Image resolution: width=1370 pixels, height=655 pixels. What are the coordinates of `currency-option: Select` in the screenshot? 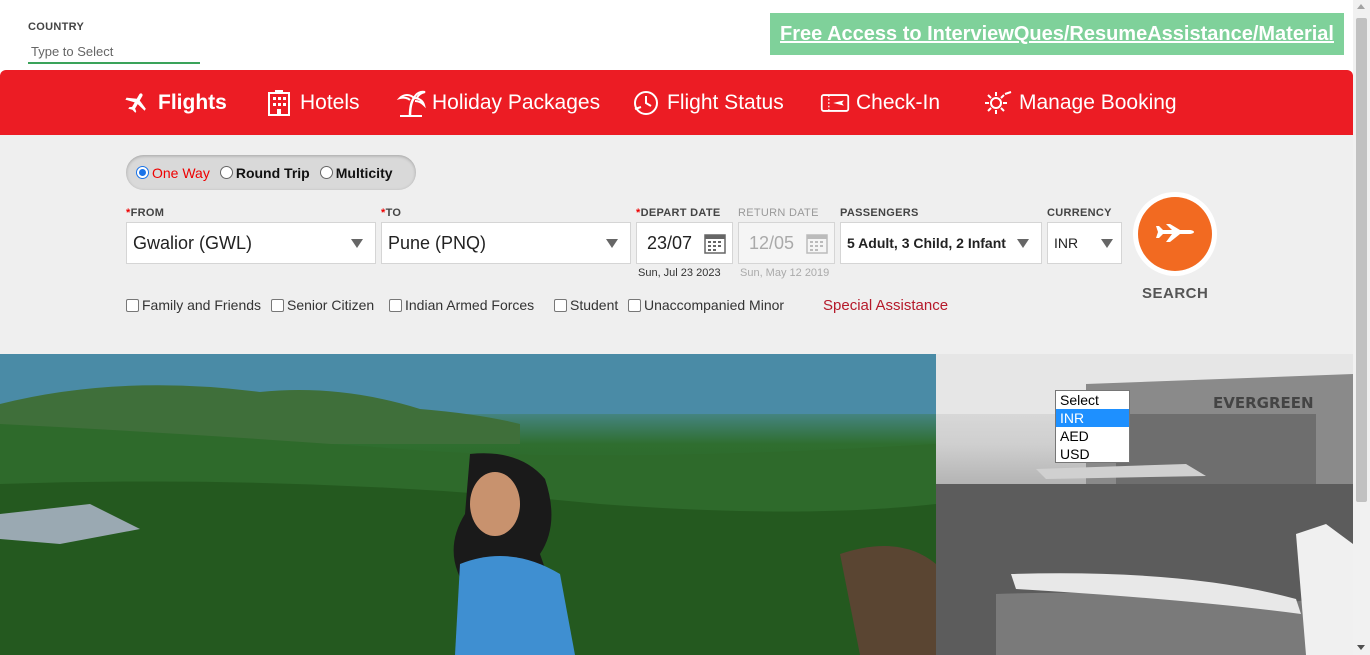 It's located at (1092, 400).